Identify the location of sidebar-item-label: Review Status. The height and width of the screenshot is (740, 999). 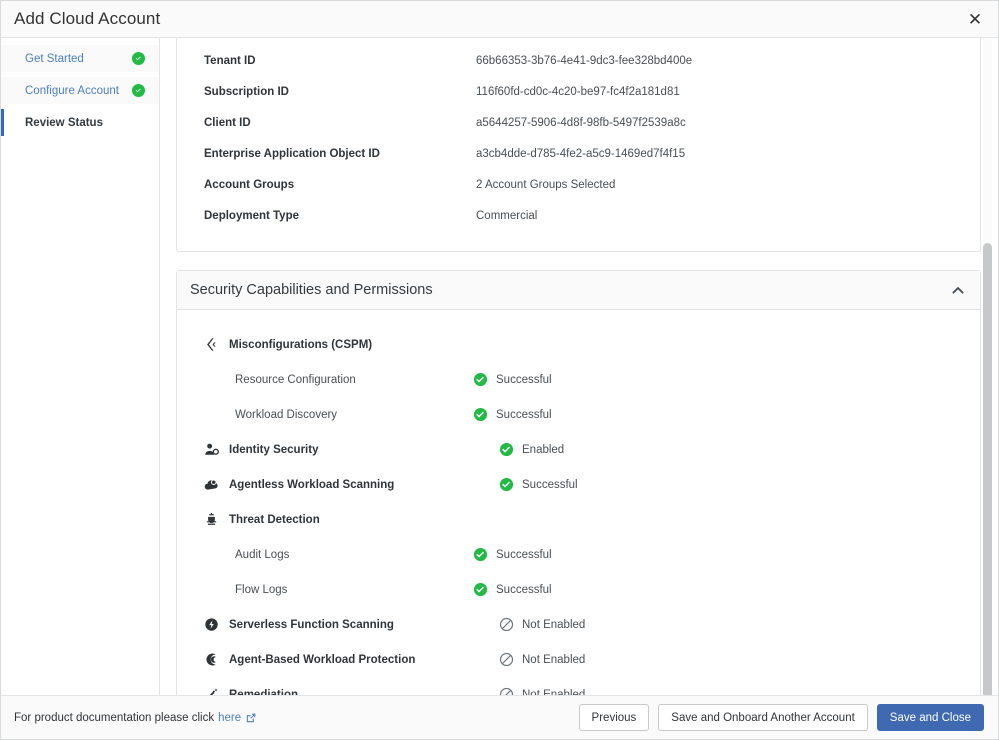
(64, 122).